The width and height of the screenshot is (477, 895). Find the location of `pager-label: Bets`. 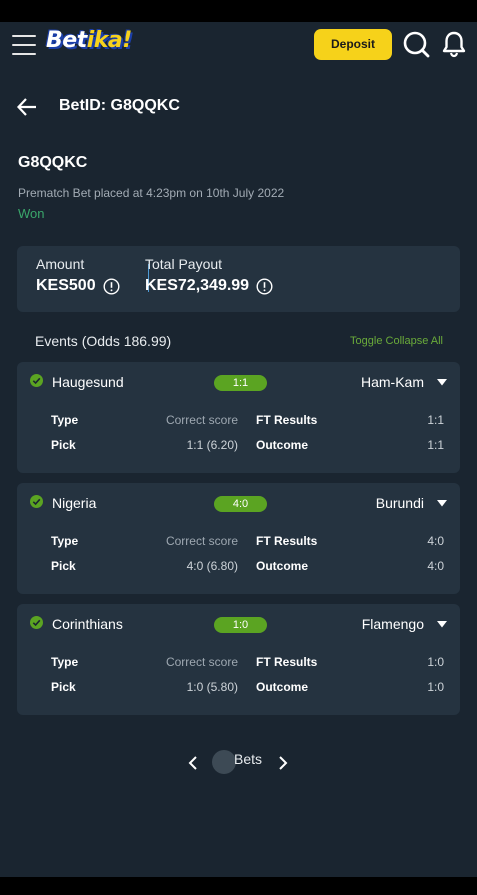

pager-label: Bets is located at coordinates (248, 759).